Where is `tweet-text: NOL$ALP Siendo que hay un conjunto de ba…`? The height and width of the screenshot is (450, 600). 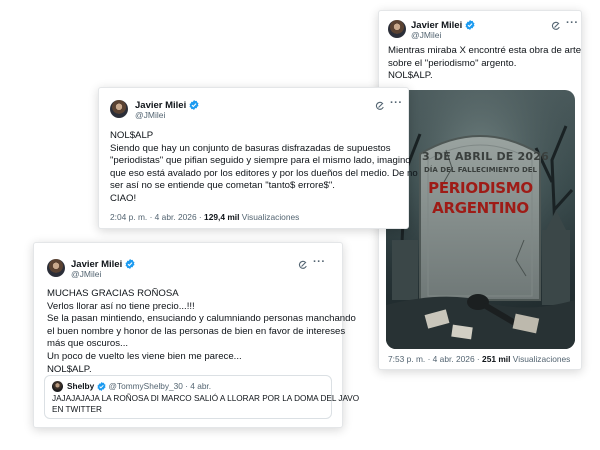 tweet-text: NOL$ALP Siendo que hay un conjunto de ba… is located at coordinates (264, 167).